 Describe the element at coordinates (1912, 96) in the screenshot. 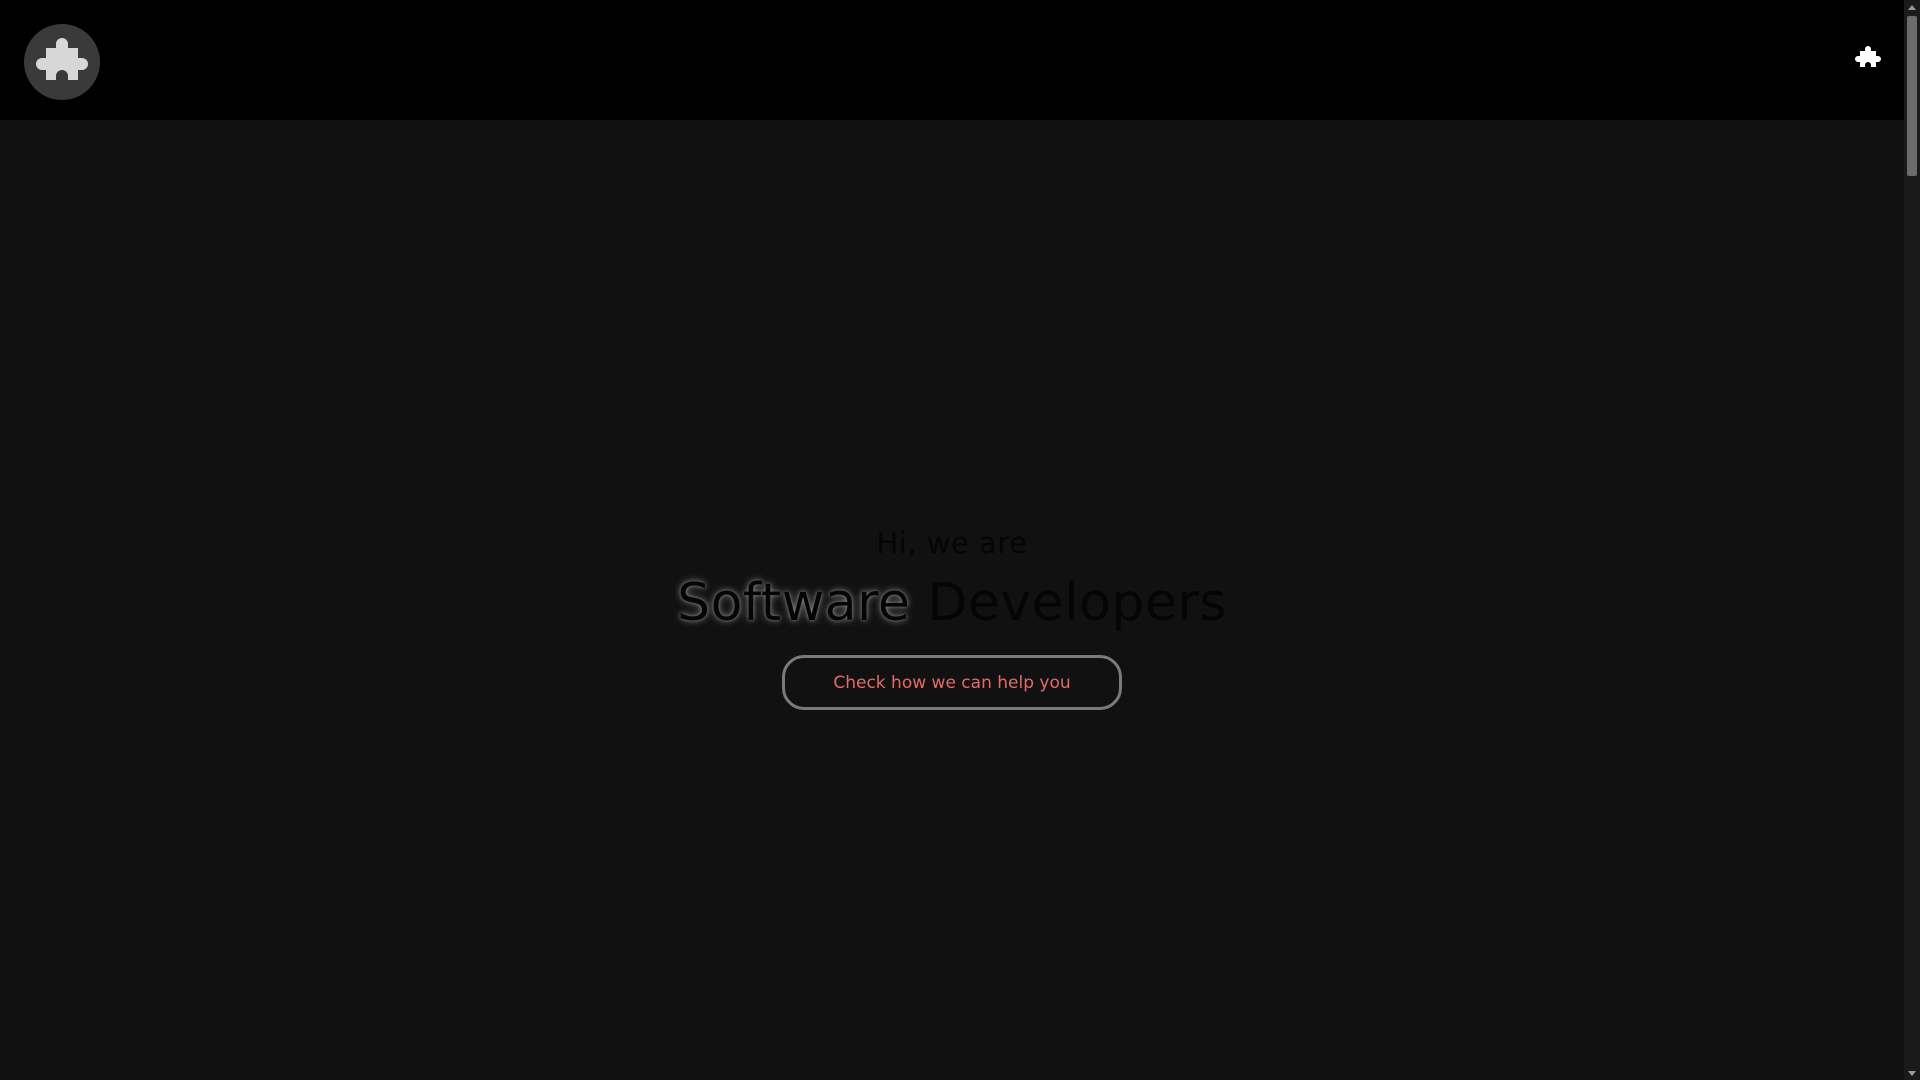

I see `scrollbar-thumb` at that location.